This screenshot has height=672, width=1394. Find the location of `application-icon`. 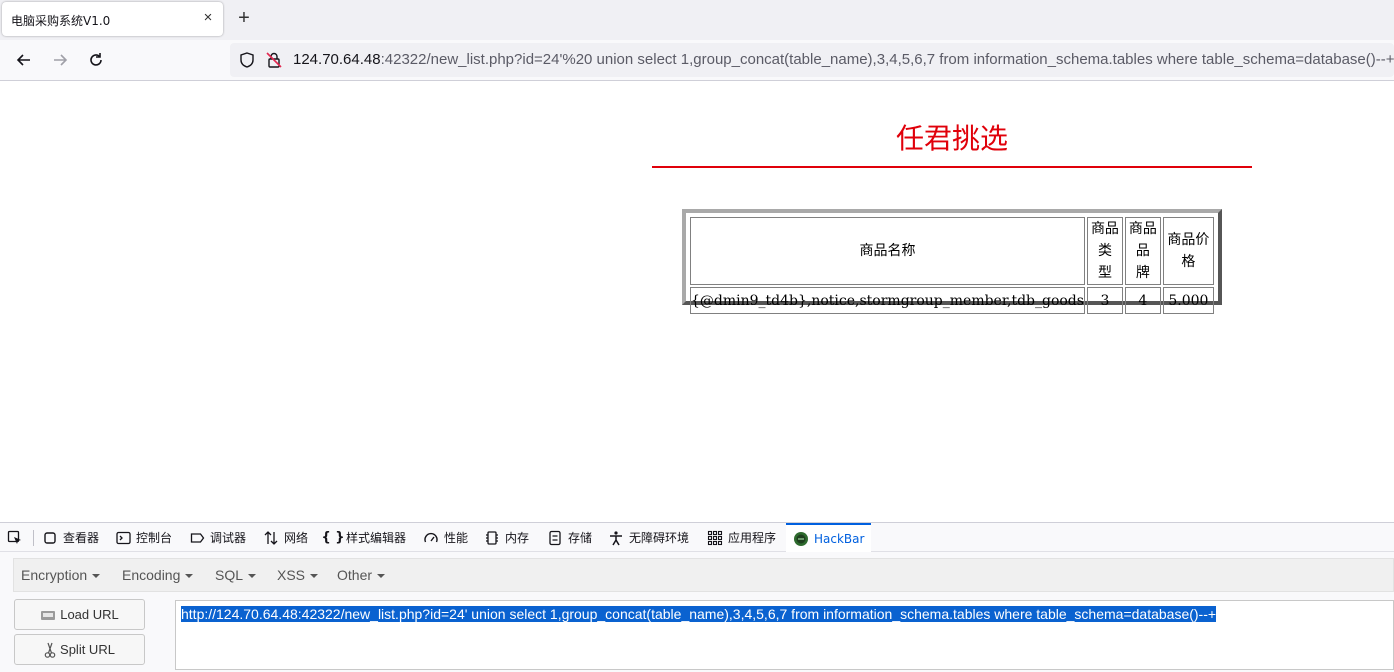

application-icon is located at coordinates (715, 538).